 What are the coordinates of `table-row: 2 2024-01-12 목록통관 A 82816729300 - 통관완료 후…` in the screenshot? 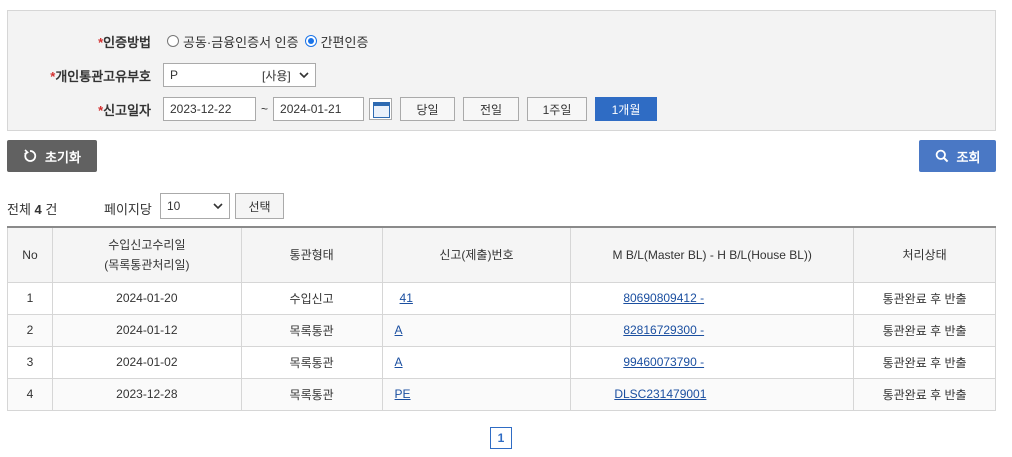 It's located at (501, 330).